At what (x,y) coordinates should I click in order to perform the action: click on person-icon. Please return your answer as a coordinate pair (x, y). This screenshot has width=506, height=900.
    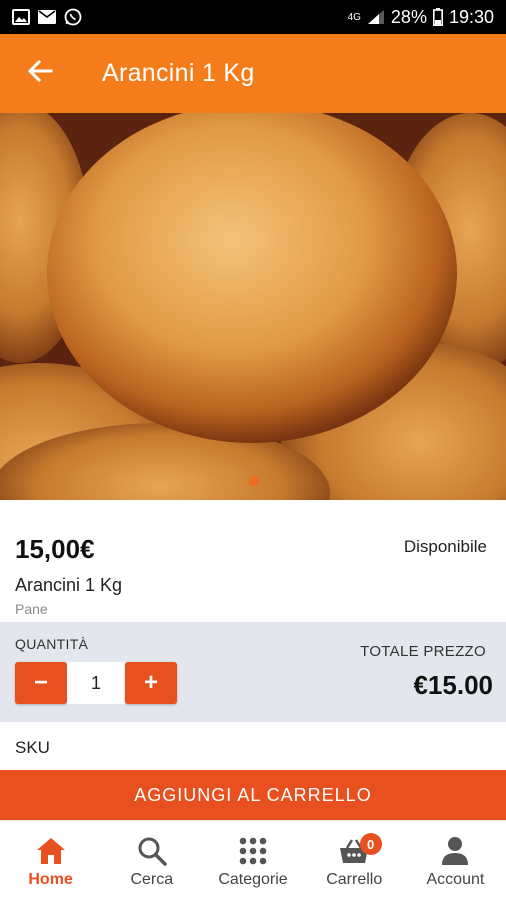
    Looking at the image, I should click on (455, 851).